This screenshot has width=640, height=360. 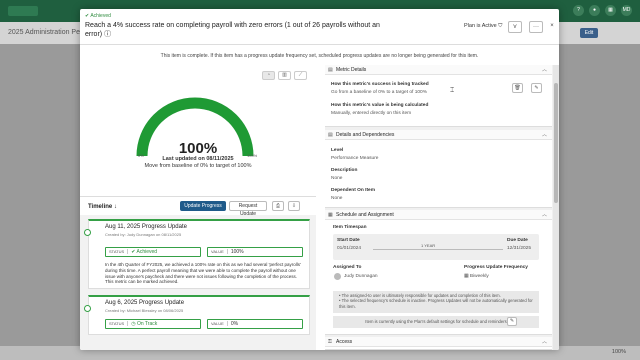 I want to click on start-label: Start Date, so click(x=348, y=240).